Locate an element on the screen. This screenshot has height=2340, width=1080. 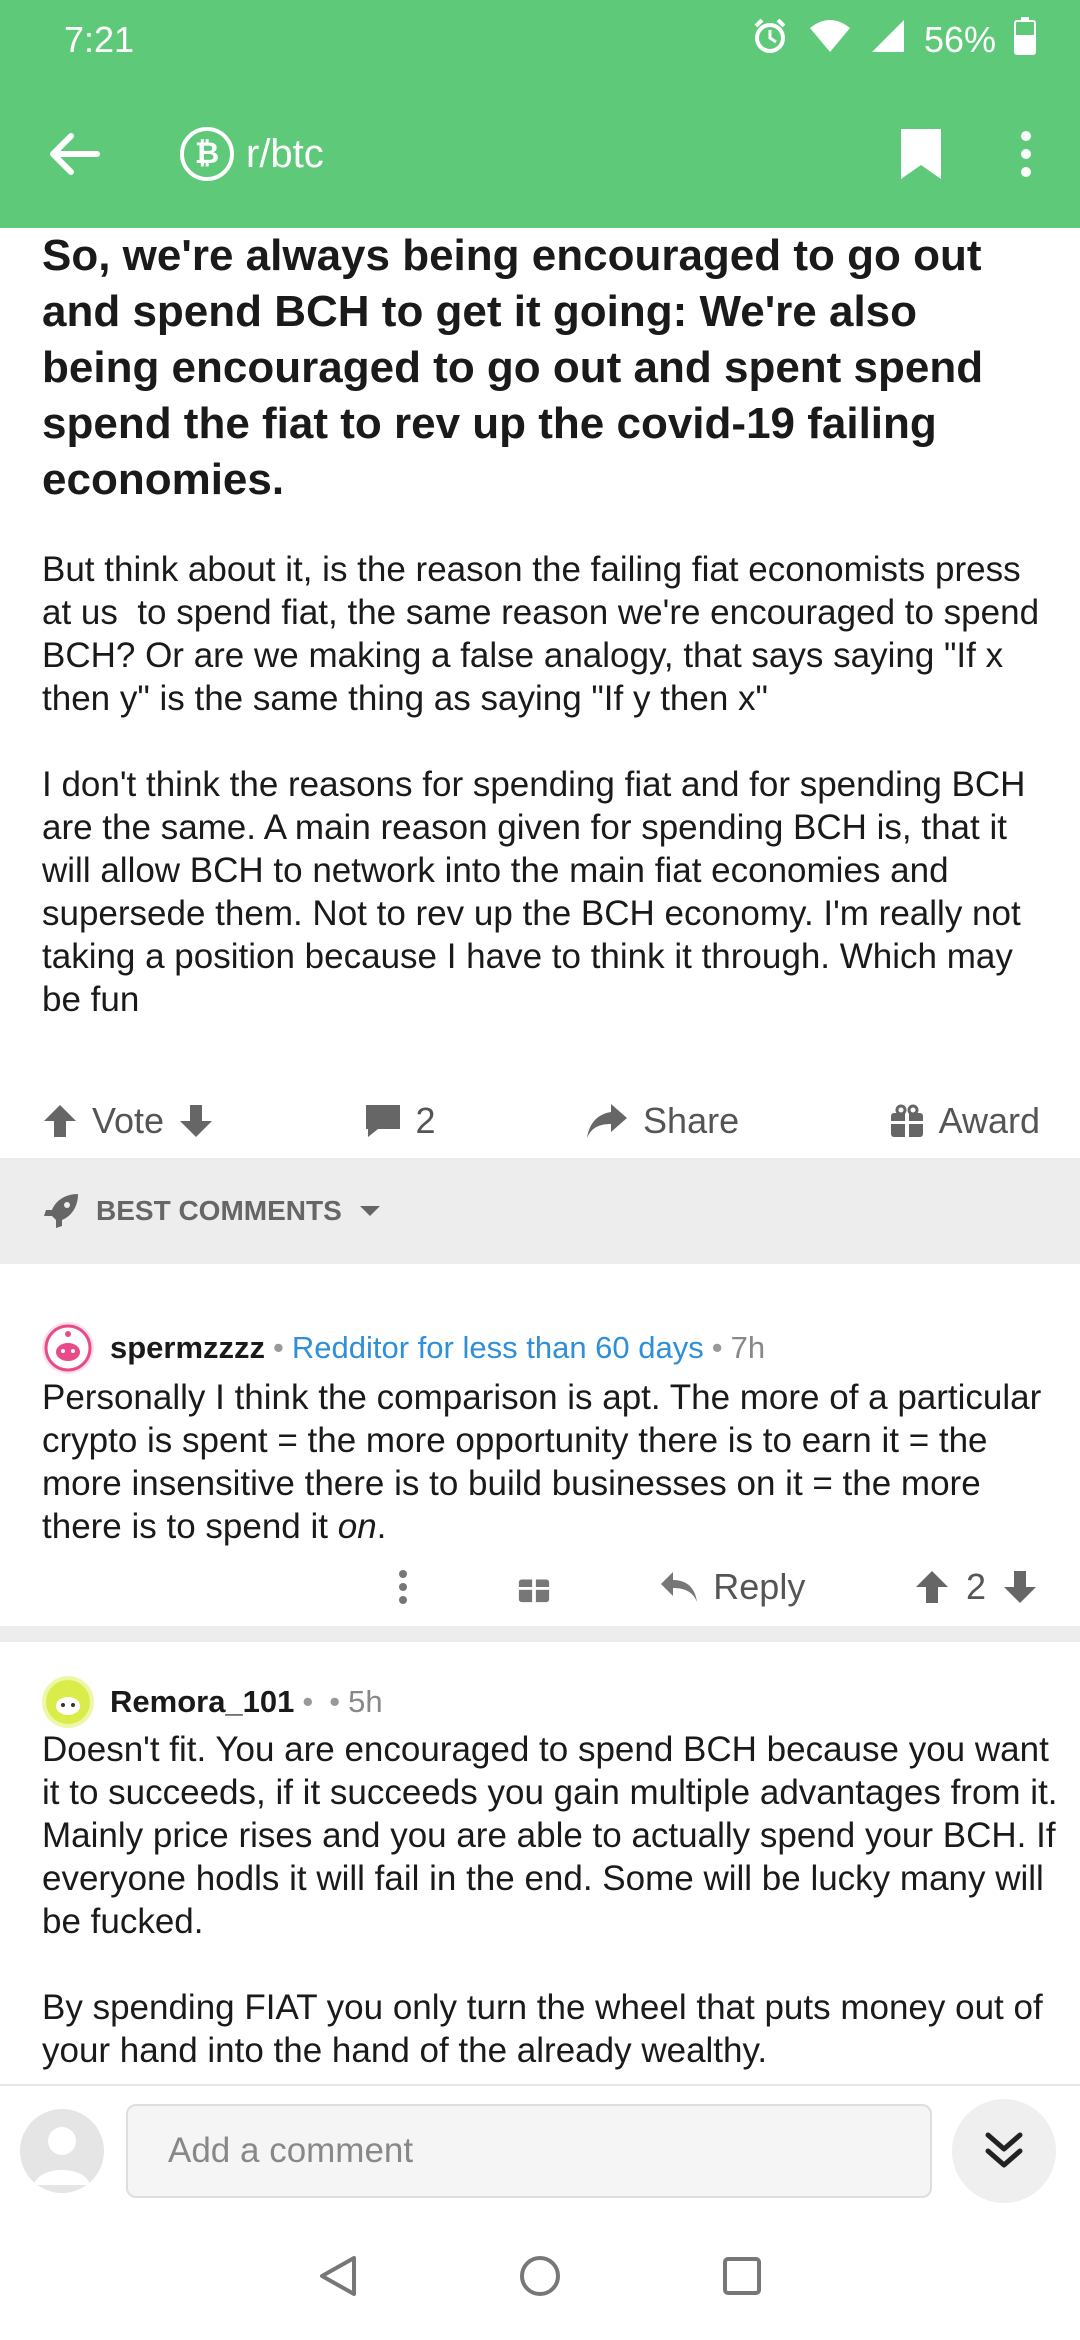
double-chevron-down-icon is located at coordinates (1004, 2150).